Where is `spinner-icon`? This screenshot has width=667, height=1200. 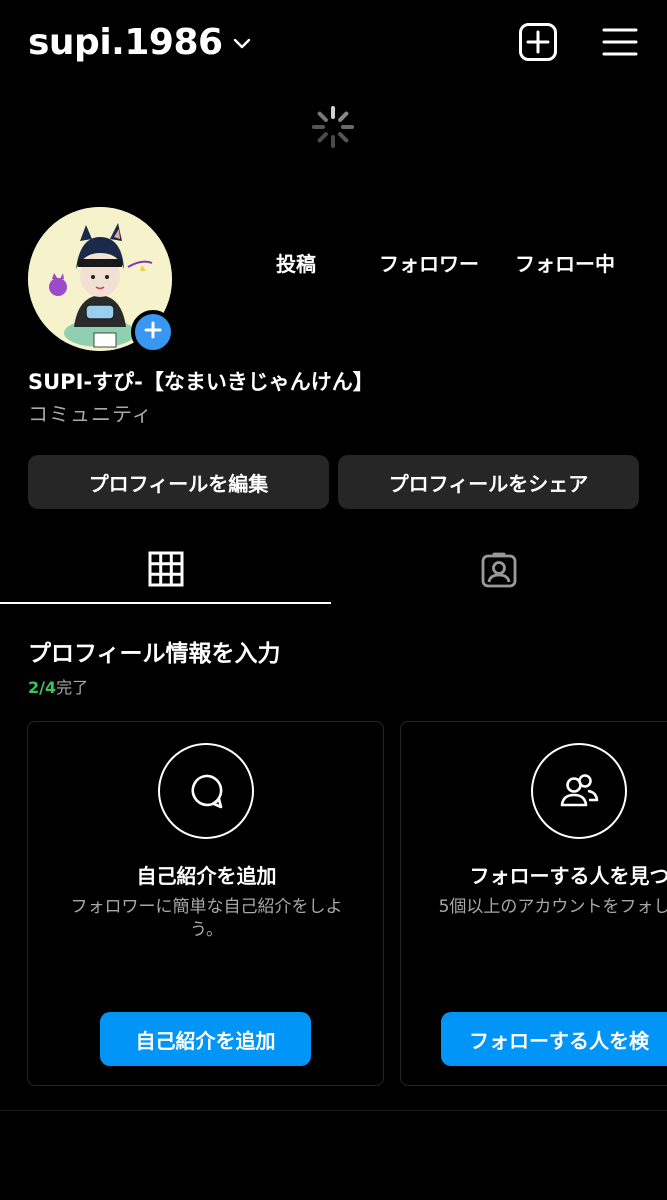 spinner-icon is located at coordinates (333, 127).